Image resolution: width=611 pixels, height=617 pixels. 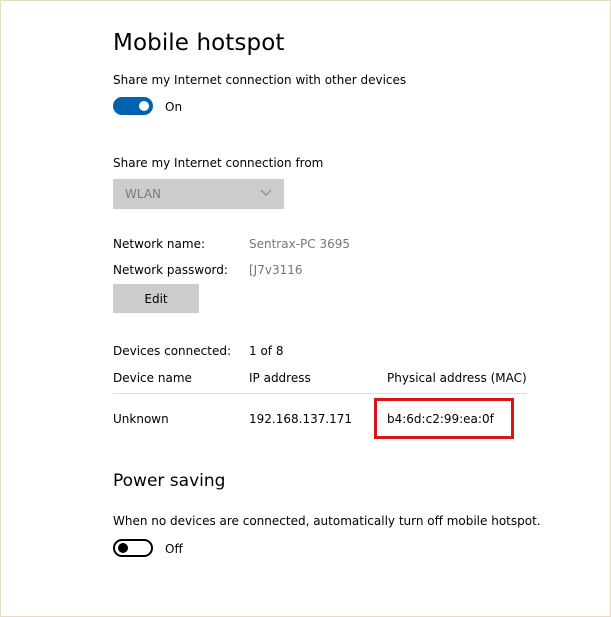 What do you see at coordinates (133, 548) in the screenshot?
I see `power-saving-toggle` at bounding box center [133, 548].